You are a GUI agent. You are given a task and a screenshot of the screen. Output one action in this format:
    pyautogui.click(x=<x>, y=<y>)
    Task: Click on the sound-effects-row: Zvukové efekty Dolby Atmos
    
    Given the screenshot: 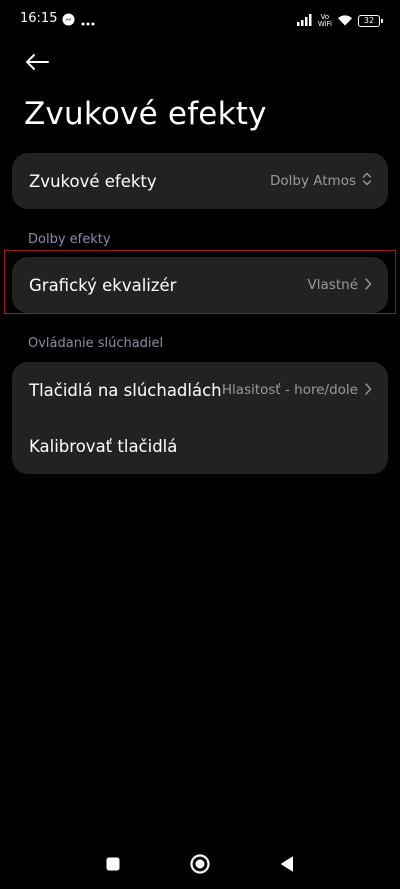 What is the action you would take?
    pyautogui.click(x=200, y=181)
    